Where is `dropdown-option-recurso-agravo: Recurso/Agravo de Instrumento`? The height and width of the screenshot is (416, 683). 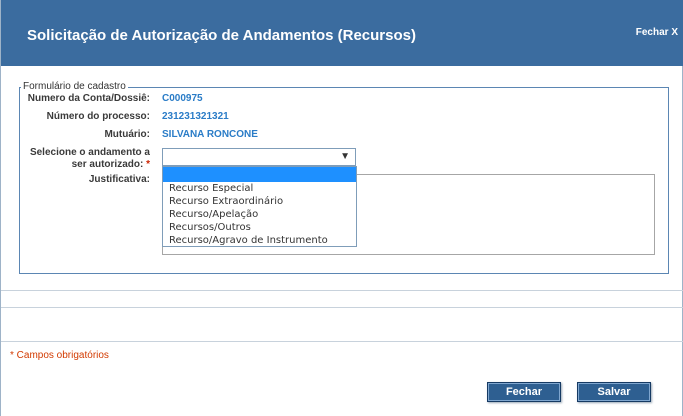
dropdown-option-recurso-agravo: Recurso/Agravo de Instrumento is located at coordinates (259, 240).